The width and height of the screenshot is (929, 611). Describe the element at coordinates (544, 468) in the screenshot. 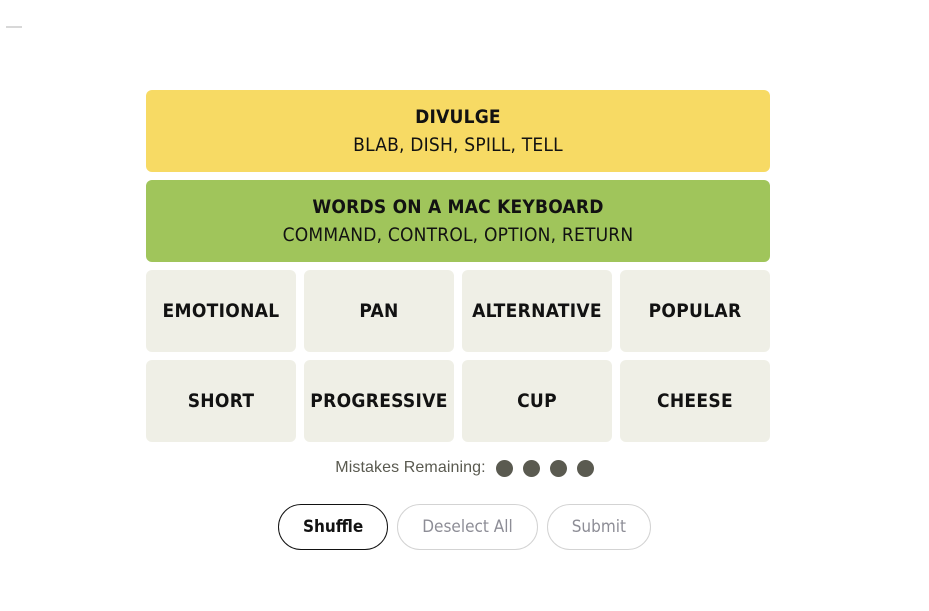

I see `mistakes-dot-group` at that location.